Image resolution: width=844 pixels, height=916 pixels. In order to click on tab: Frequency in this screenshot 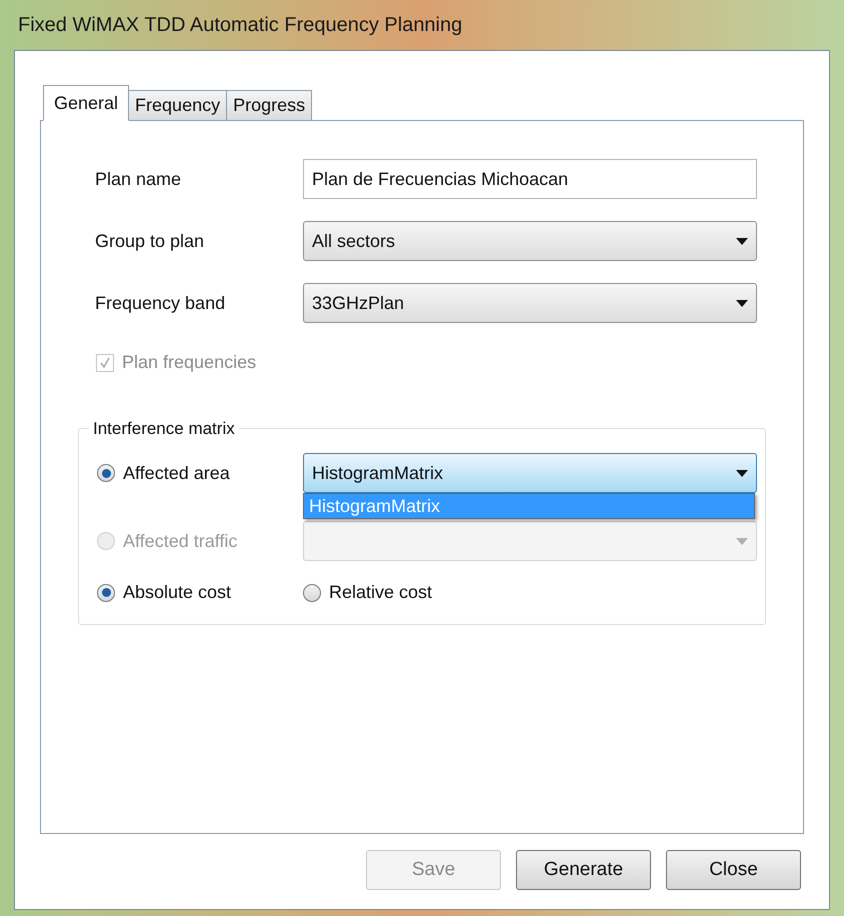, I will do `click(178, 105)`.